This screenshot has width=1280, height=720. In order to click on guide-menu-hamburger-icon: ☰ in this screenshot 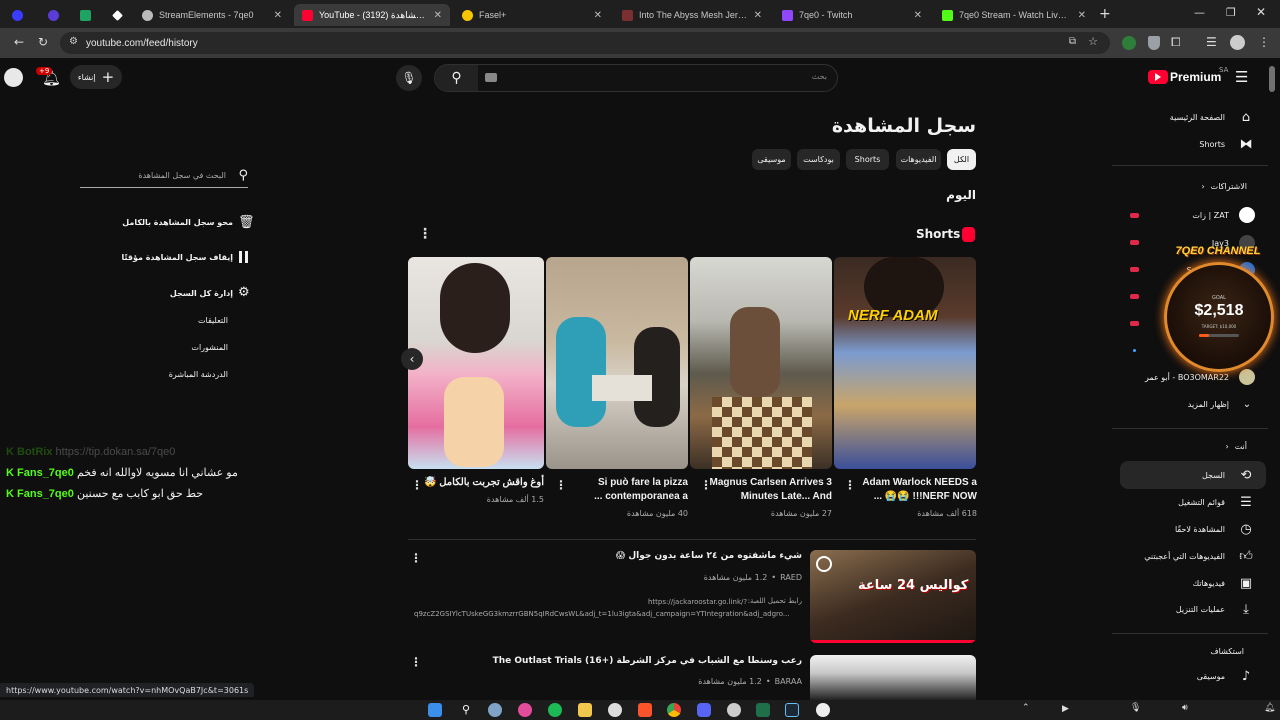, I will do `click(1241, 77)`.